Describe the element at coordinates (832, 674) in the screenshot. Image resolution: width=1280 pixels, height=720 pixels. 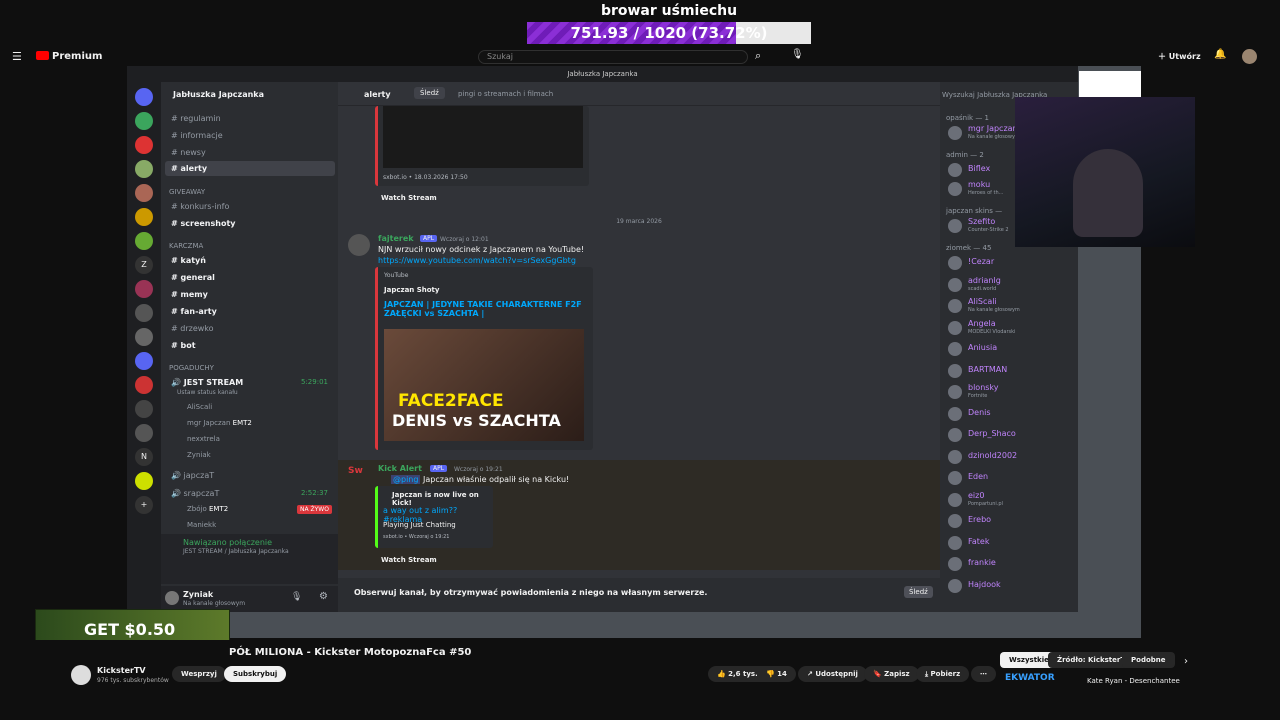
I see `share-button: ↗ Udostępnij` at that location.